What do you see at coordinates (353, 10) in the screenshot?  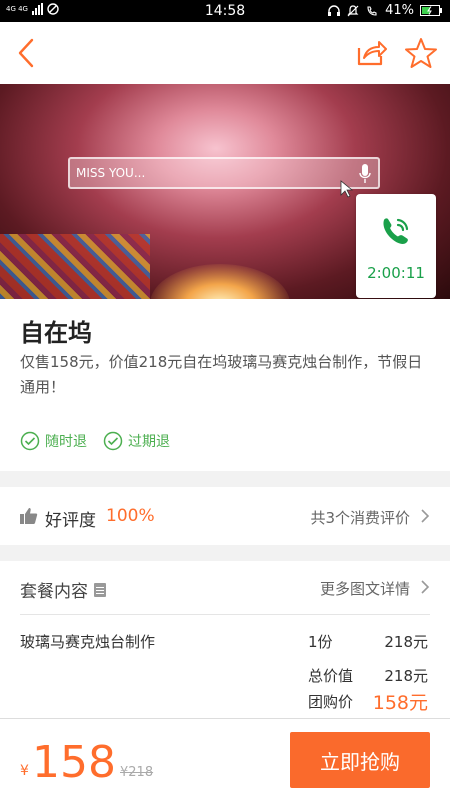 I see `mute-bell-icon` at bounding box center [353, 10].